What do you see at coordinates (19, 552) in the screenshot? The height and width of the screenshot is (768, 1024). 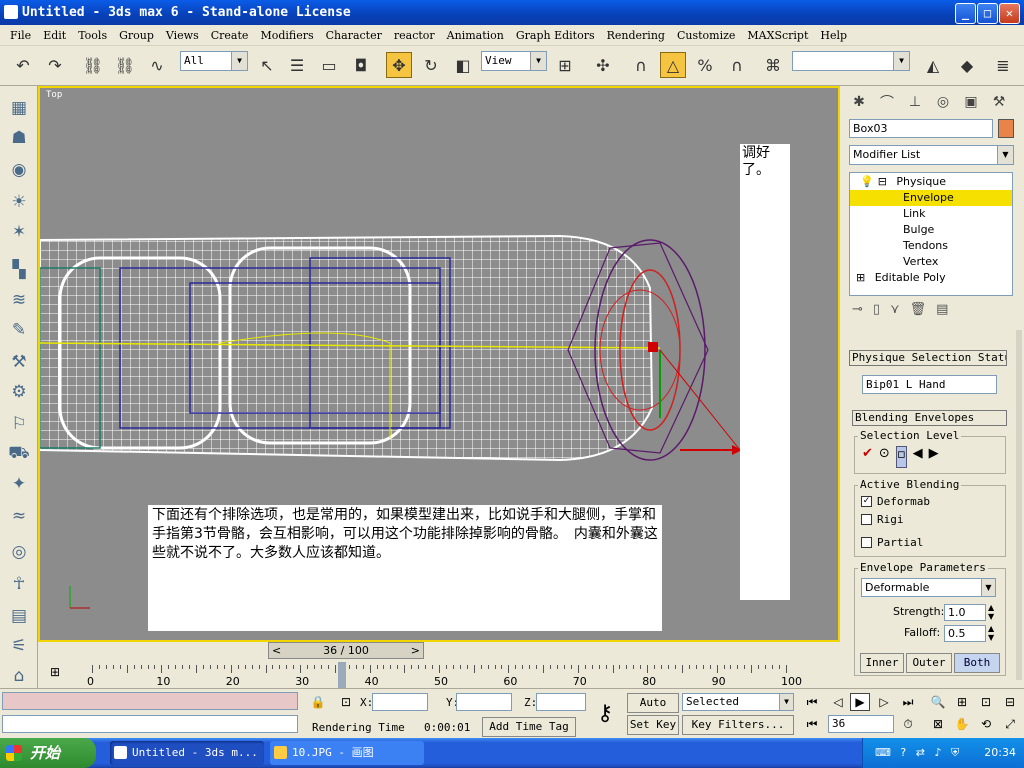 I see `ring-icon: ◎` at bounding box center [19, 552].